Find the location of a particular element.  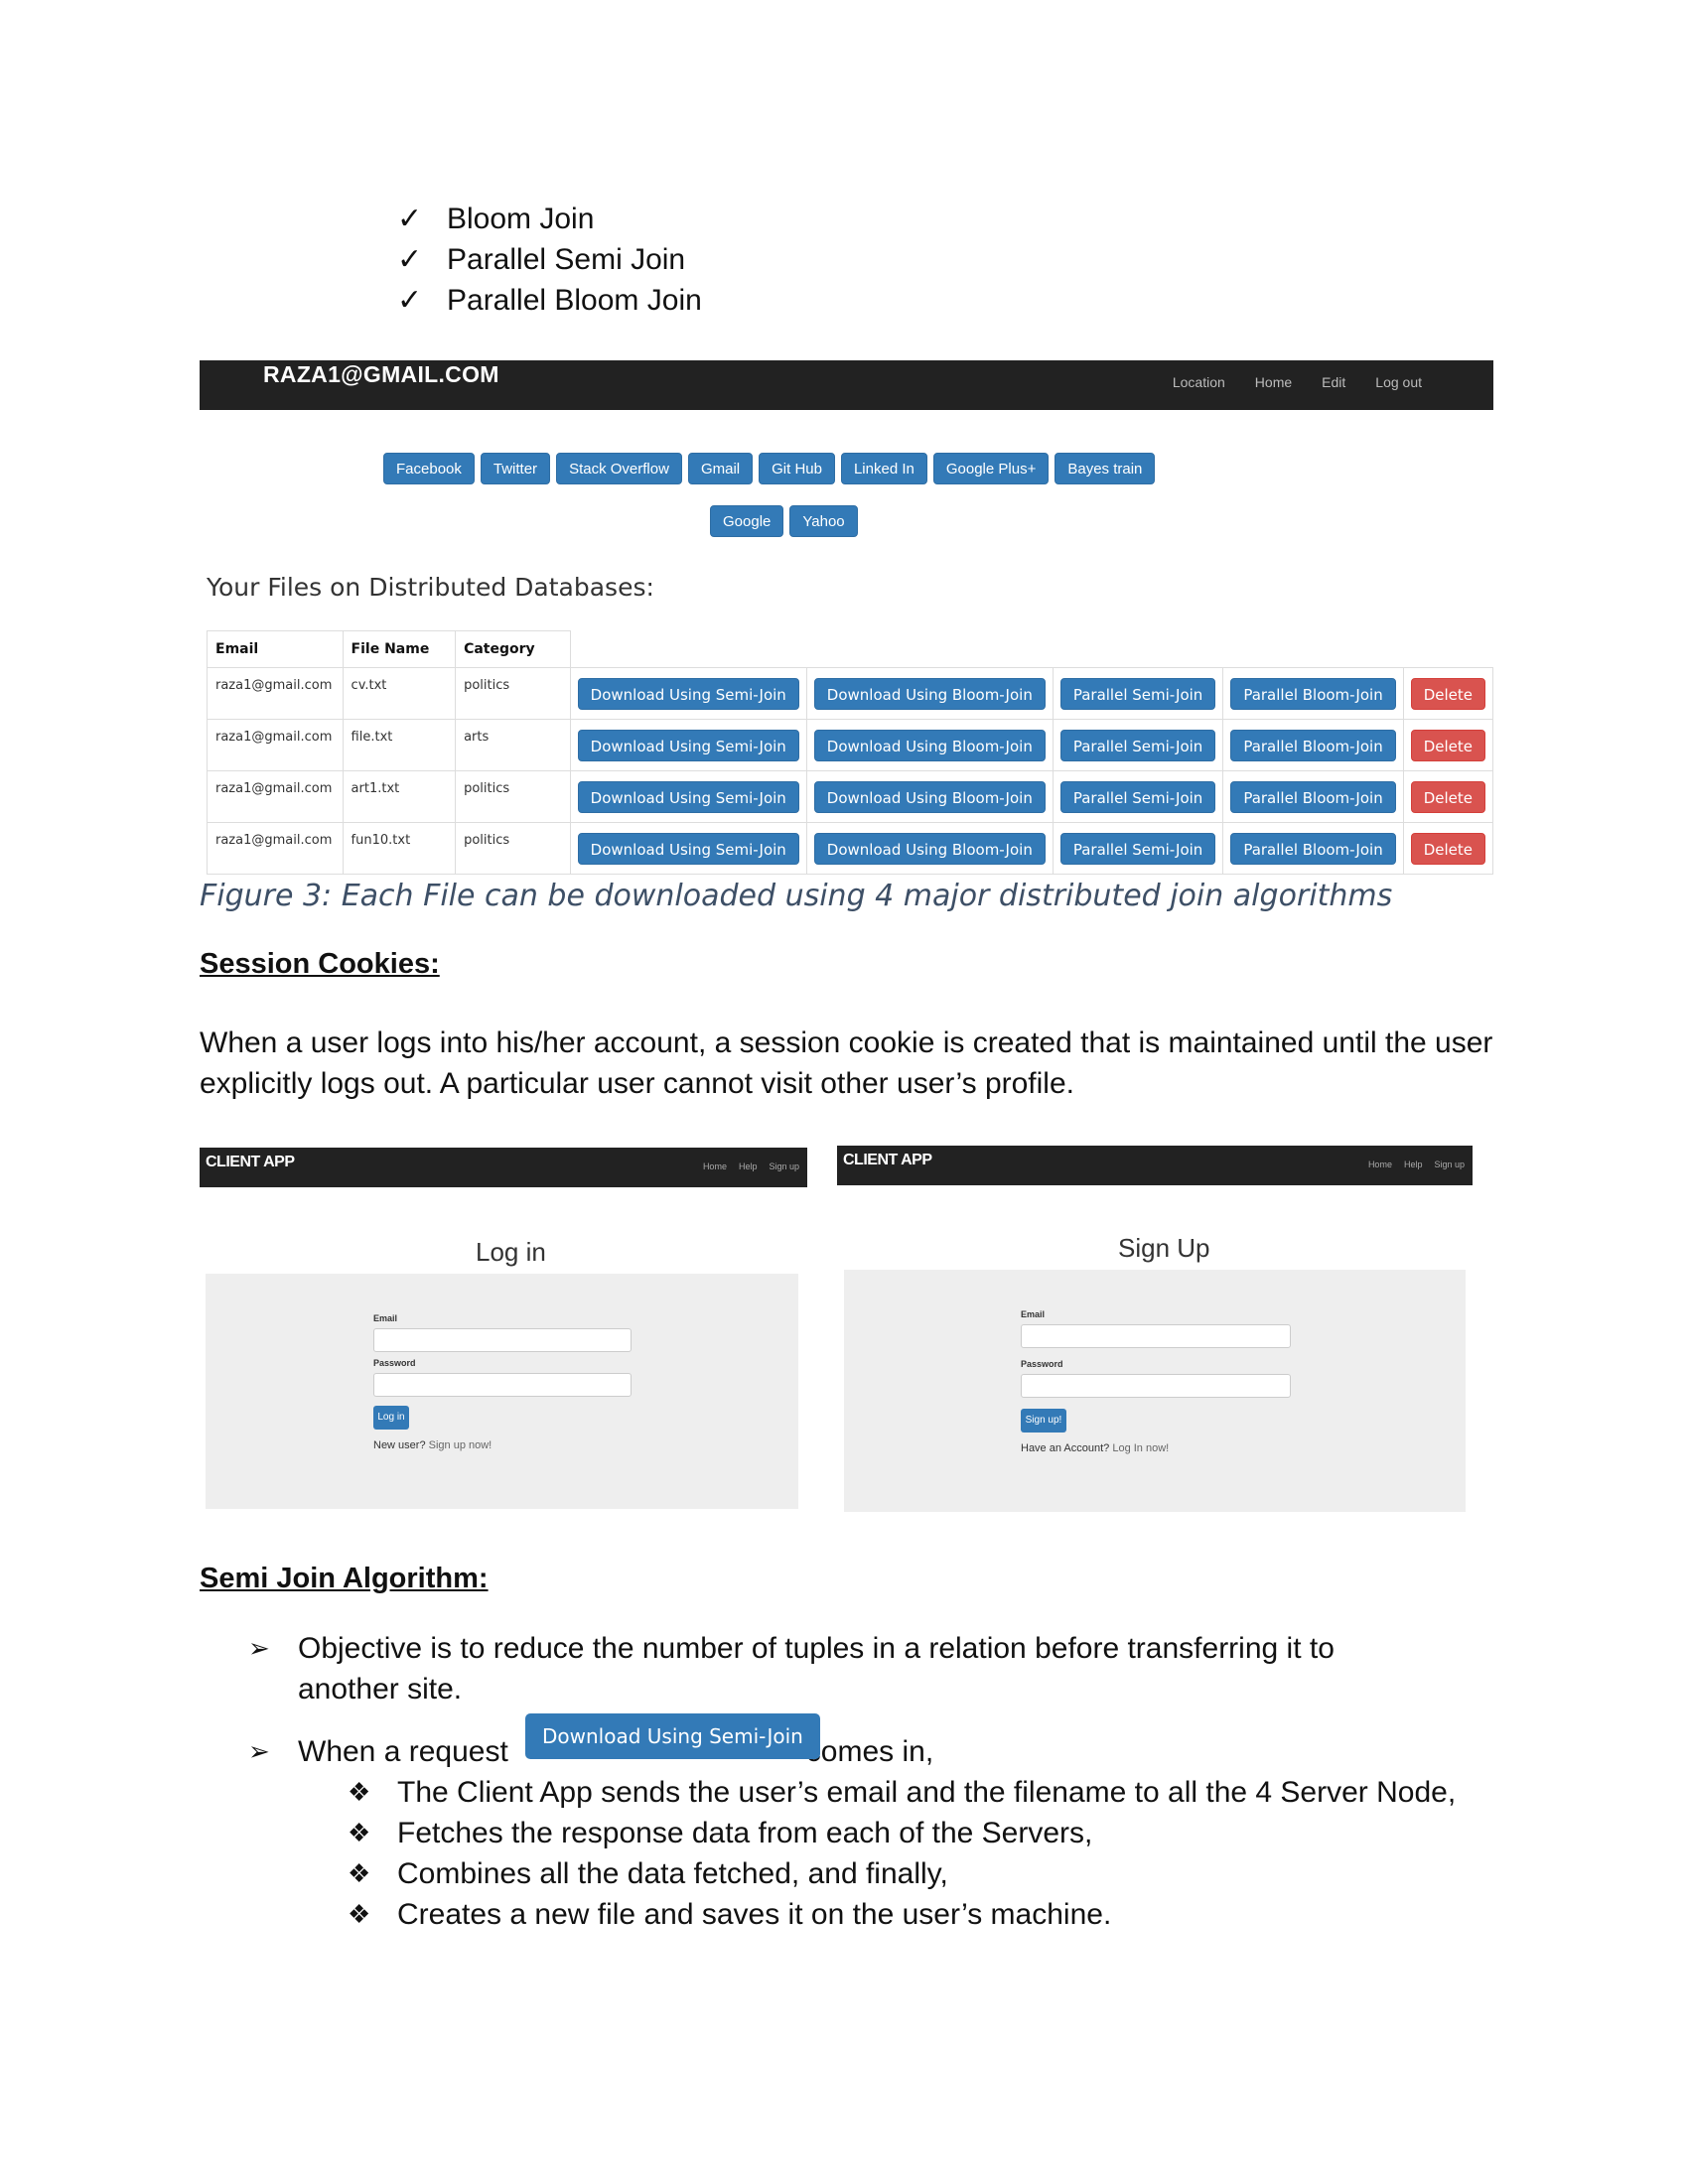

signup-button: Sign up! is located at coordinates (1043, 1421).